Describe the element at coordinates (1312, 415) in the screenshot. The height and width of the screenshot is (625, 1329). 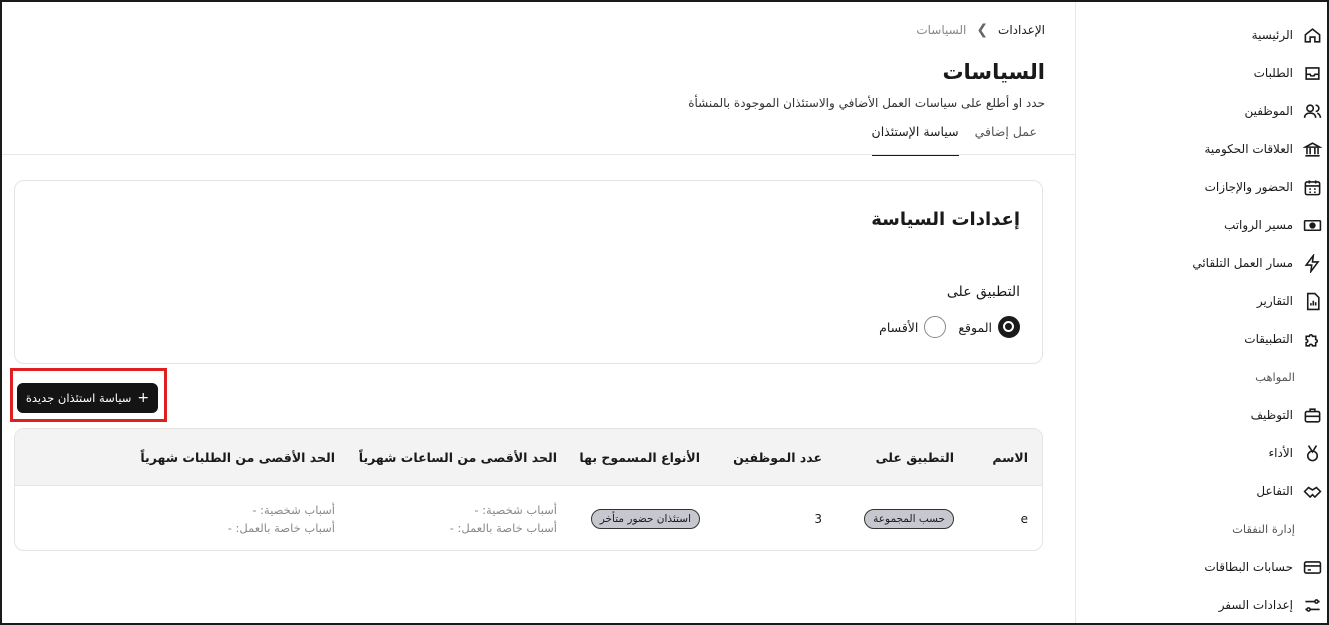
I see `briefcase-icon` at that location.